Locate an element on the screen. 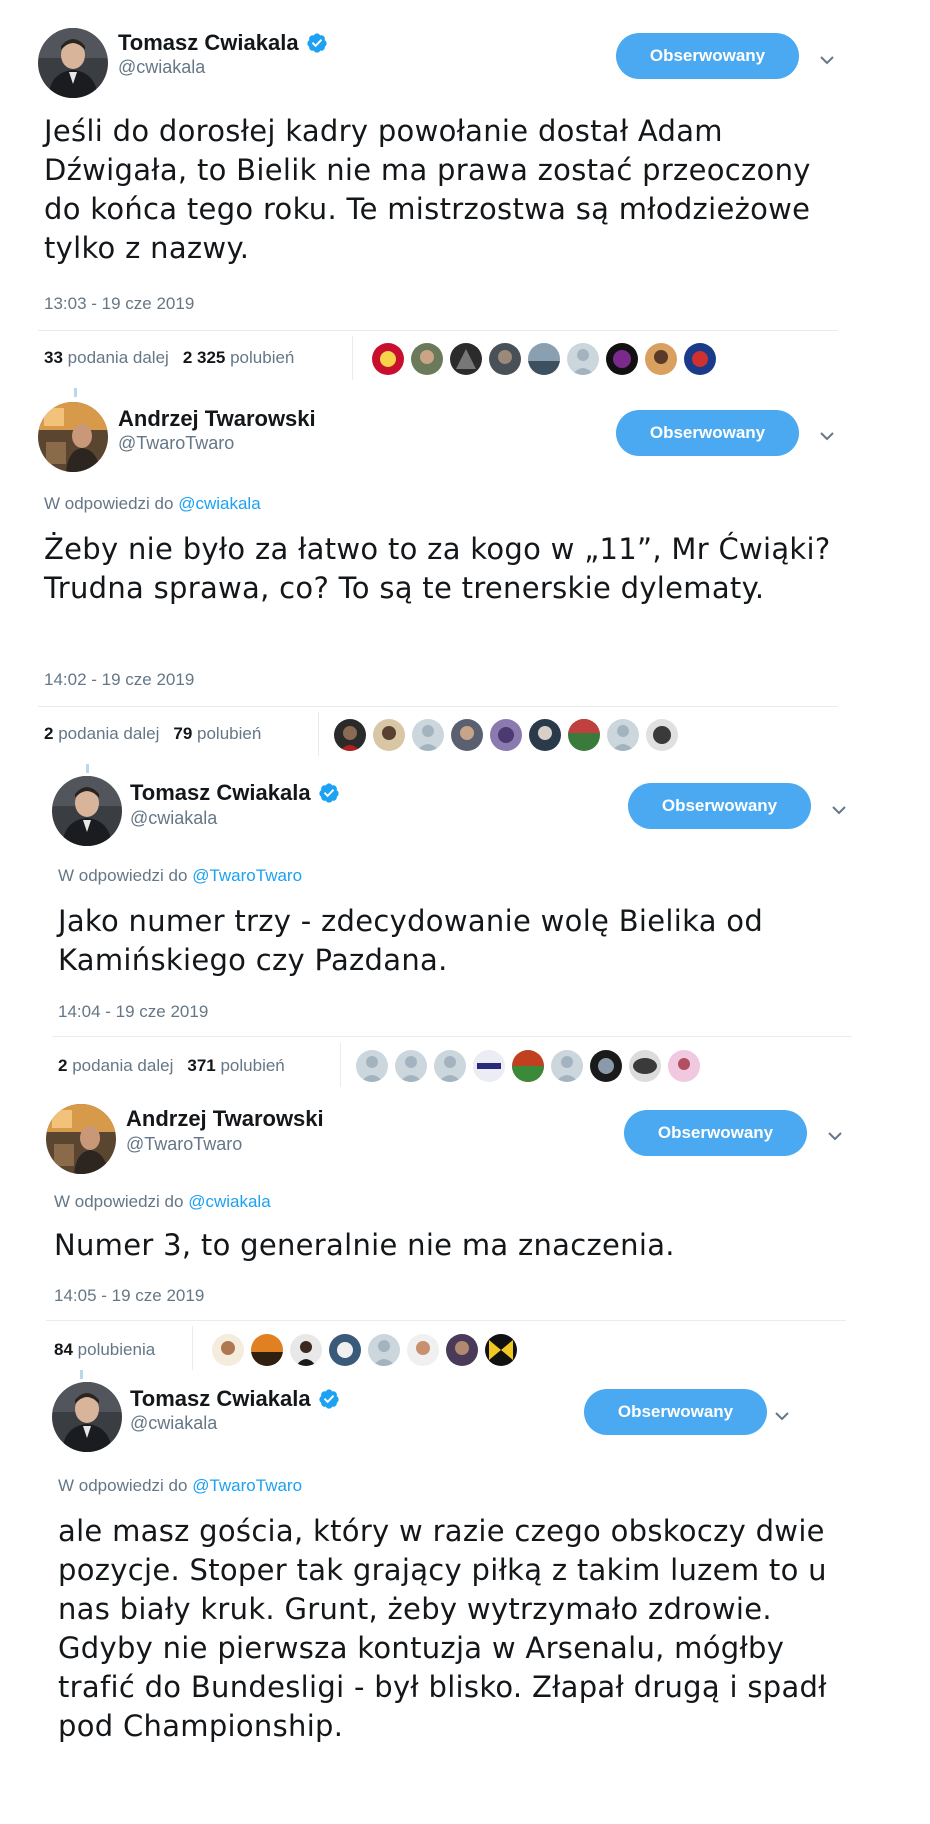 The width and height of the screenshot is (930, 1824). tweet-timestamp: 14:04 - 19 cze 2019 is located at coordinates (133, 1012).